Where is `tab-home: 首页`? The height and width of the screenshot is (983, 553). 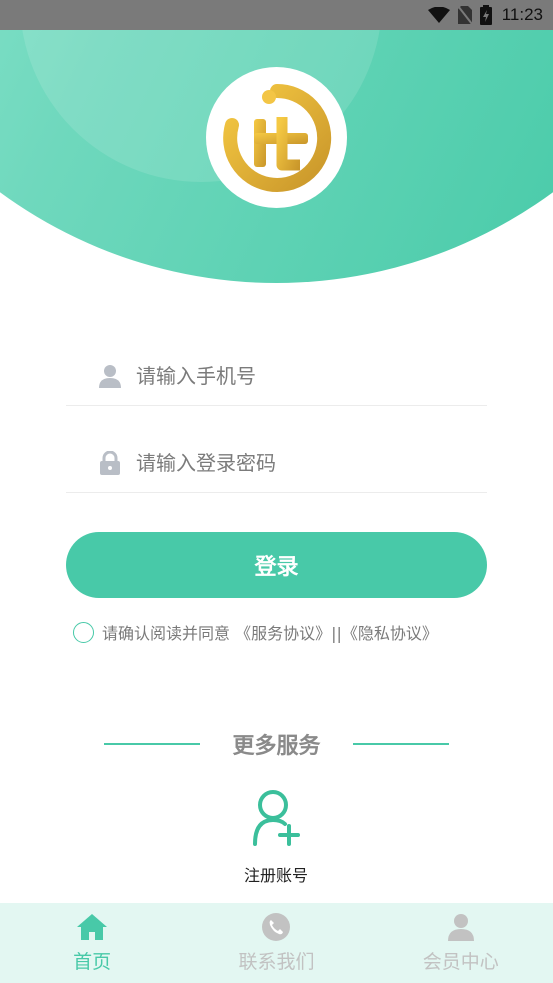 tab-home: 首页 is located at coordinates (92, 943).